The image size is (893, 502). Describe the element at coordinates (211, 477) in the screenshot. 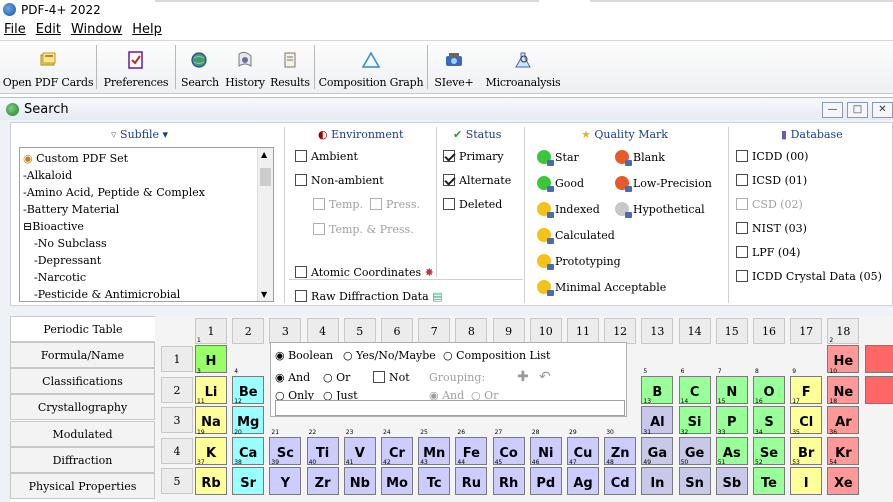

I see `element-rb: 37 Rb` at that location.